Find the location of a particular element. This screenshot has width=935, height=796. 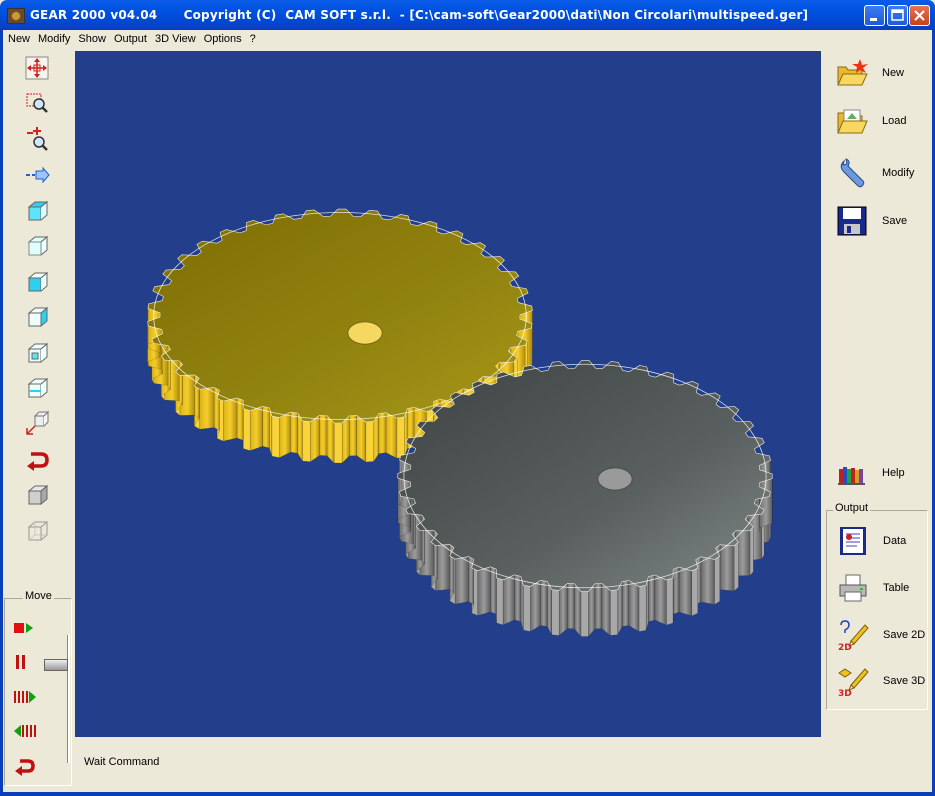

pause-icon is located at coordinates (25, 663).